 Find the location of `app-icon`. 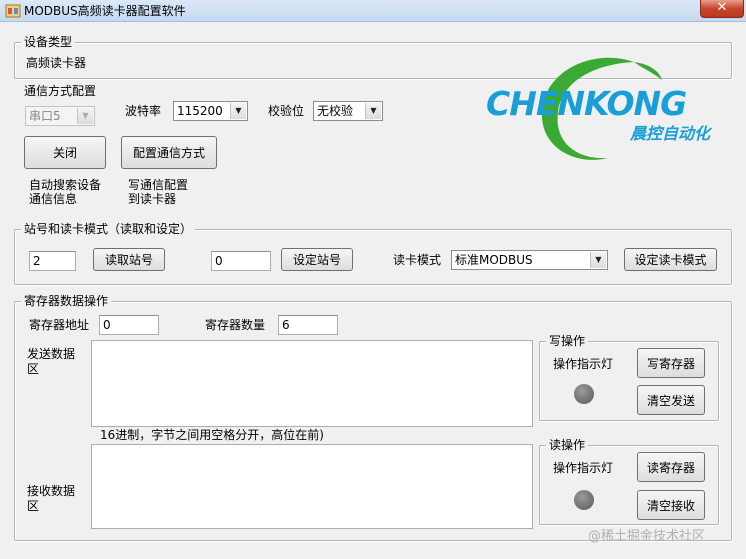

app-icon is located at coordinates (13, 11).